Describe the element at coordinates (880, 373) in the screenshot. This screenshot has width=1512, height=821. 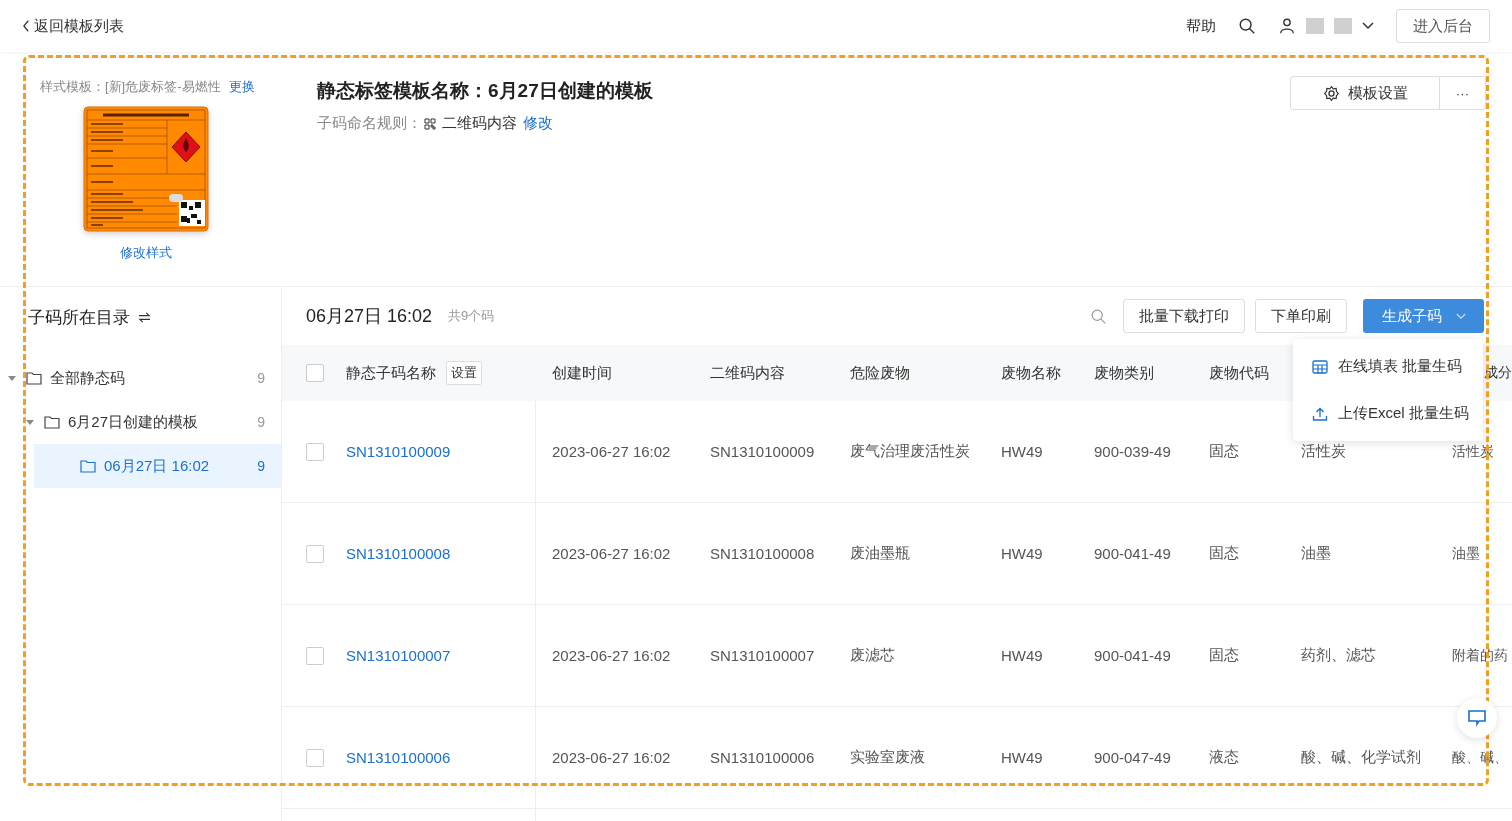
I see `column-header: 危险废物` at that location.